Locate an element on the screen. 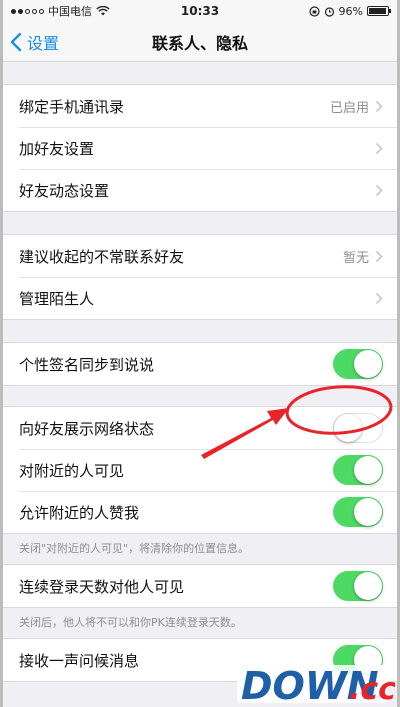 Image resolution: width=400 pixels, height=707 pixels. row-add-friend-settings: 加好友设置 is located at coordinates (200, 148).